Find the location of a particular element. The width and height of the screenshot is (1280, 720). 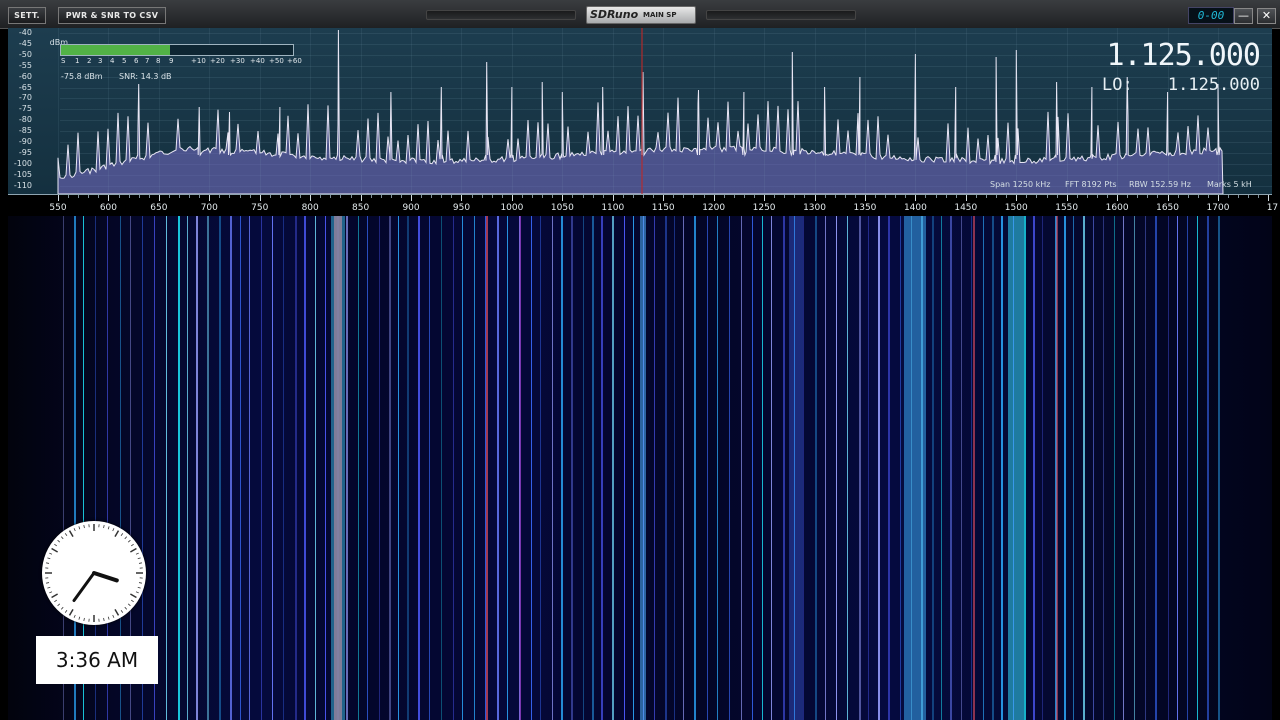

clock-face is located at coordinates (94, 573).